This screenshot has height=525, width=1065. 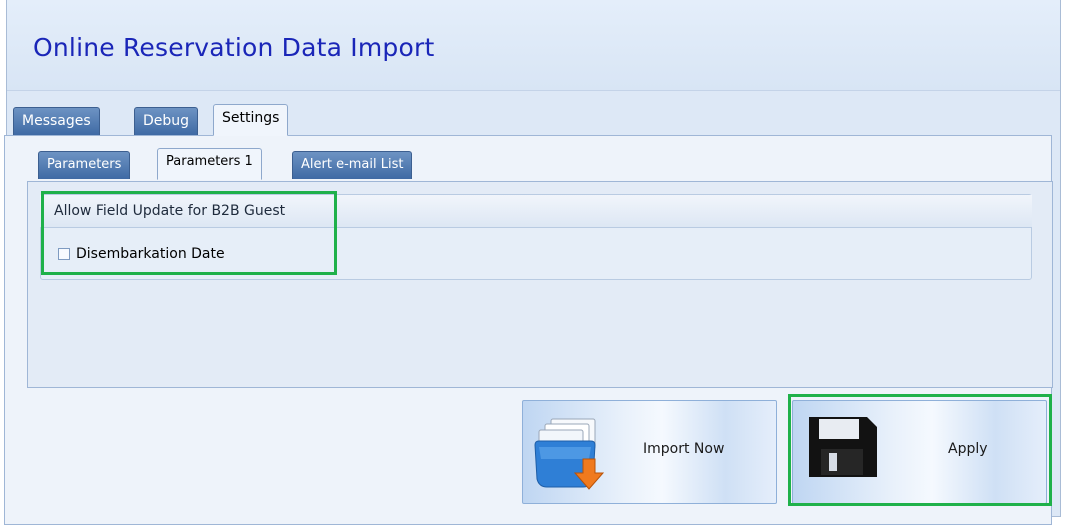 What do you see at coordinates (84, 165) in the screenshot?
I see `tab-parameters: Parameters` at bounding box center [84, 165].